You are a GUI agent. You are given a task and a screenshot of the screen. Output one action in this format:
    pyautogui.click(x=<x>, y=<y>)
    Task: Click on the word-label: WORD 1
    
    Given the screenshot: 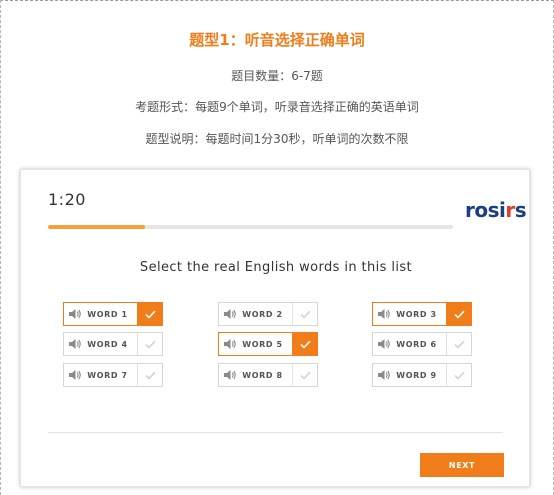 What is the action you would take?
    pyautogui.click(x=107, y=314)
    